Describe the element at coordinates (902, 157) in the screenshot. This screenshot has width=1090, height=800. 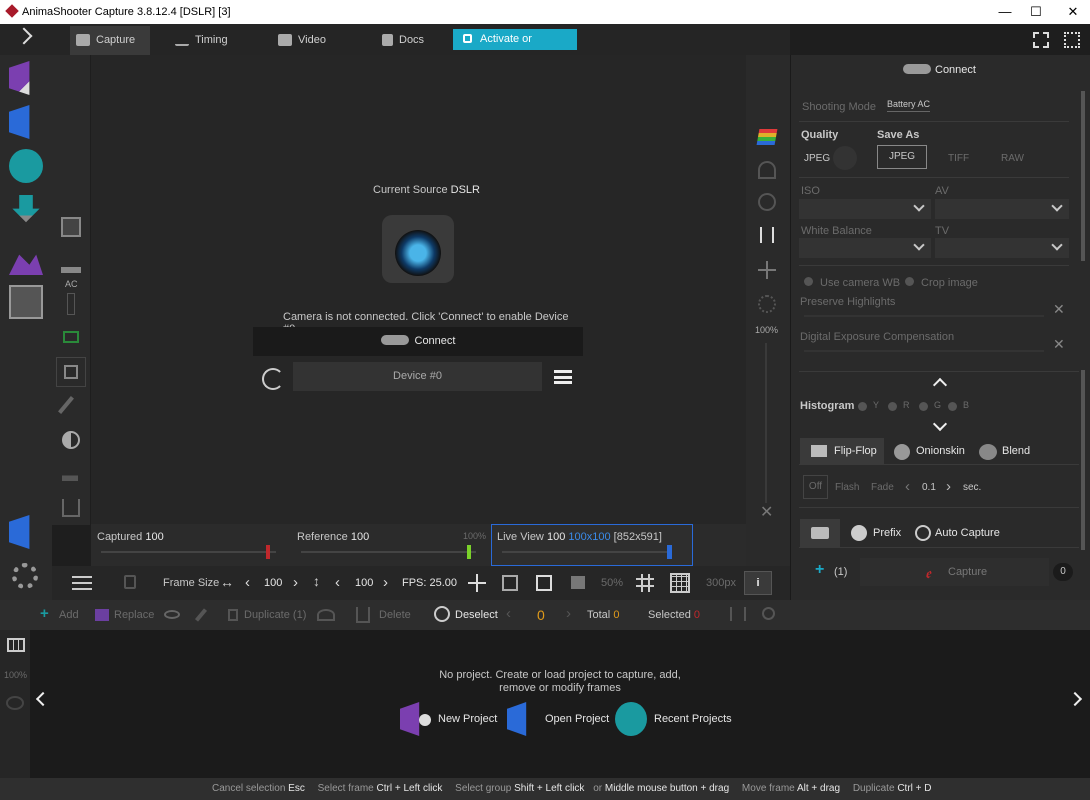
I see `save-jpeg-button: JPEG` at that location.